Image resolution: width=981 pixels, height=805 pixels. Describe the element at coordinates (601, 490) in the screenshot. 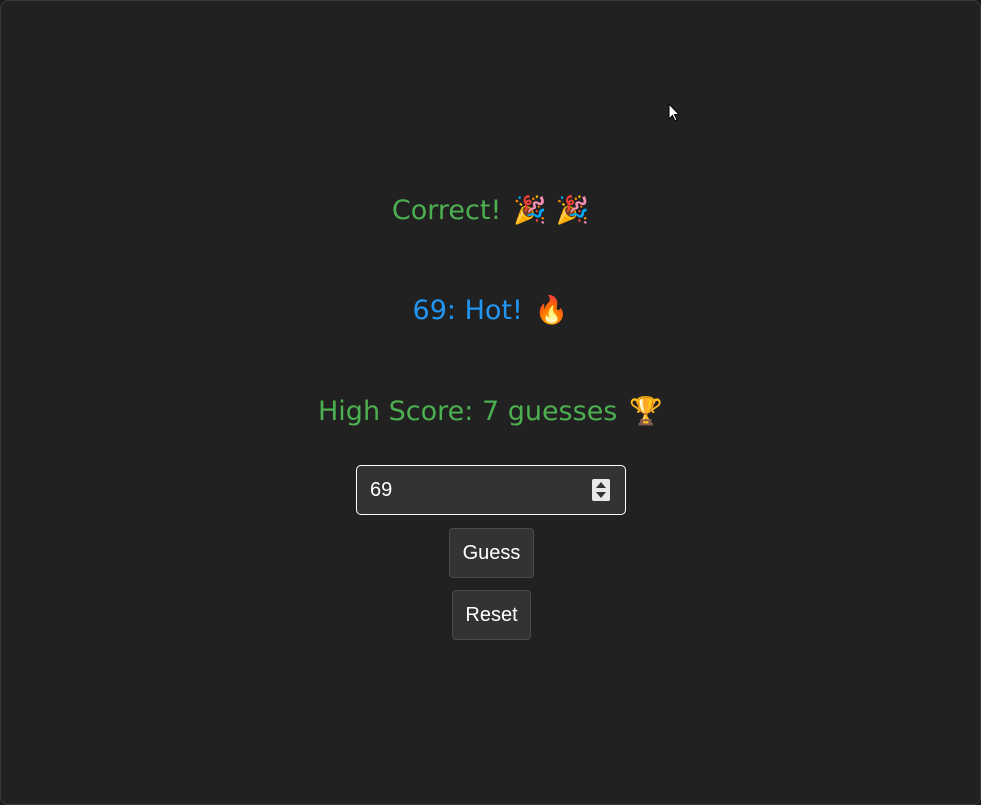

I see `number-spinner` at that location.